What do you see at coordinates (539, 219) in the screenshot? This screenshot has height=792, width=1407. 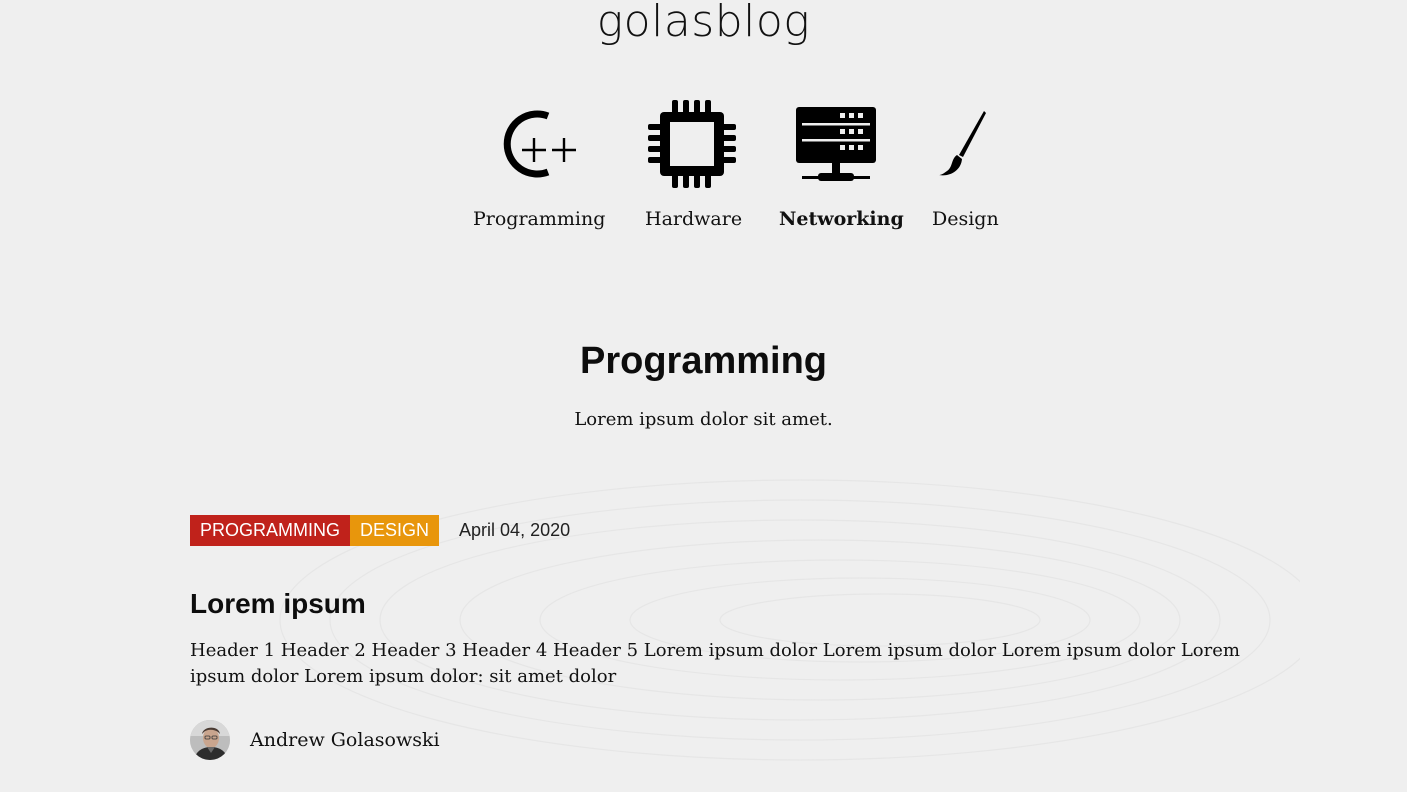 I see `category-label: Programming` at bounding box center [539, 219].